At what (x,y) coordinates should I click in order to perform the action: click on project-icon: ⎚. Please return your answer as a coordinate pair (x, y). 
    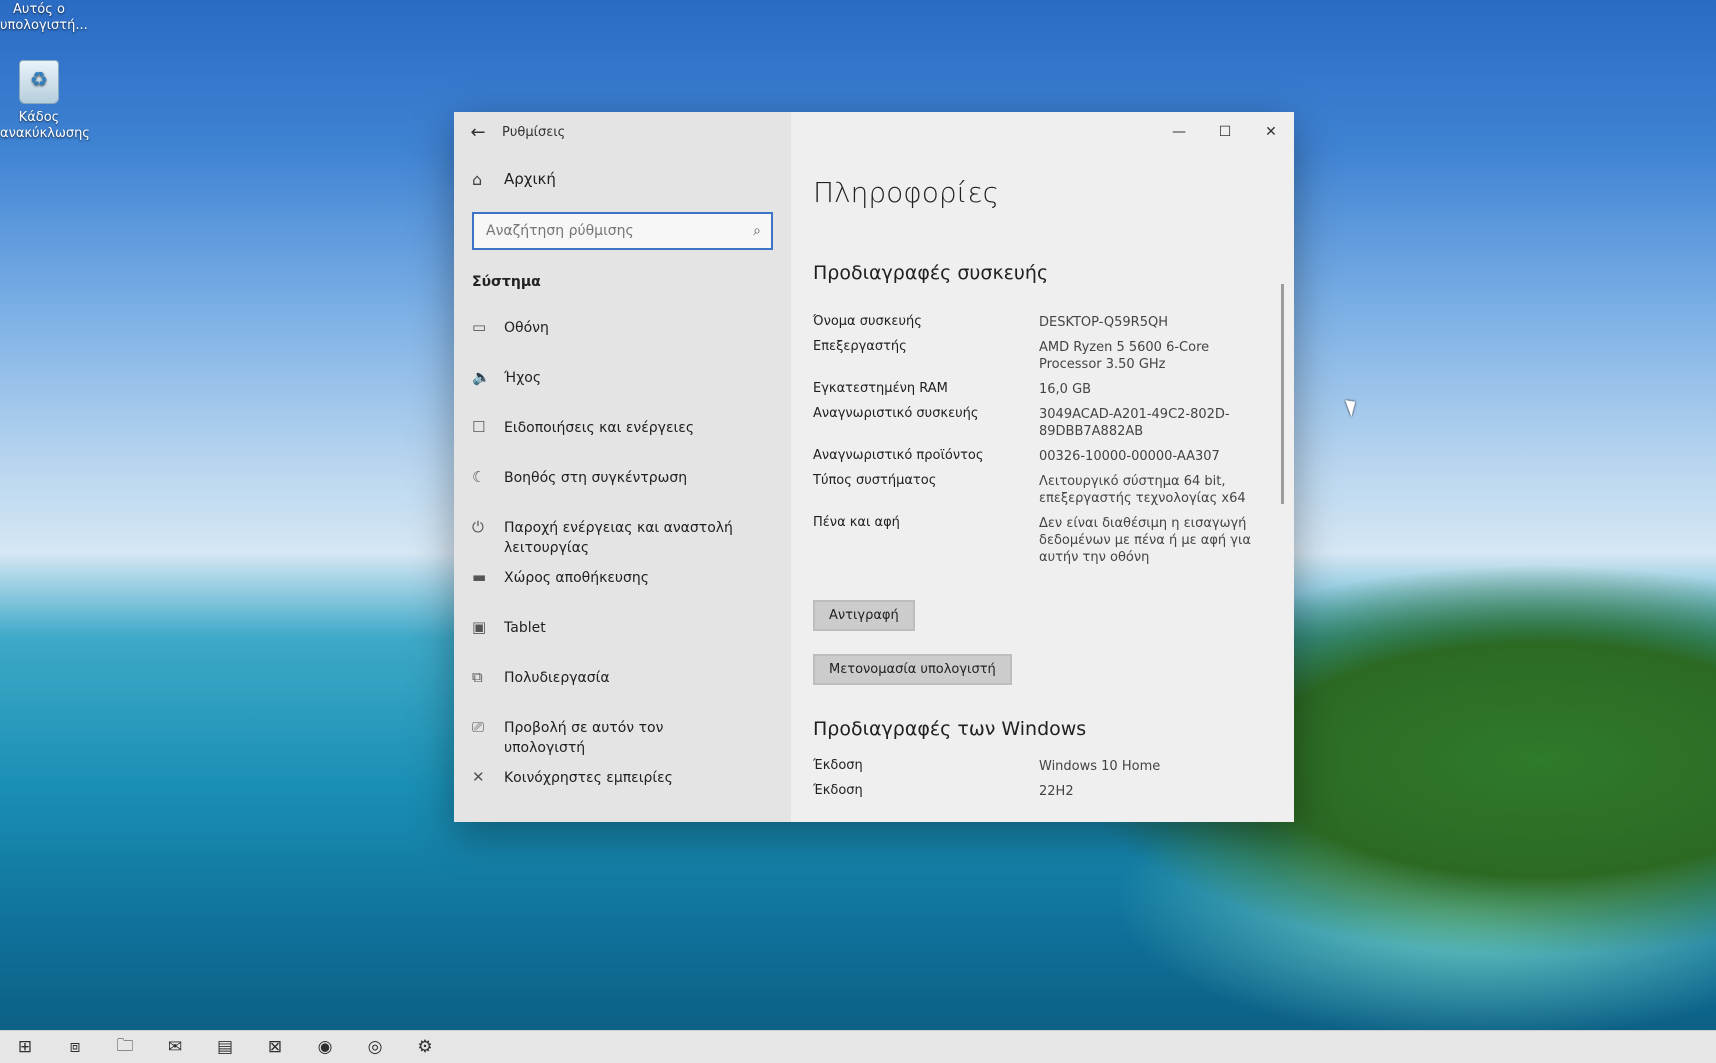
    Looking at the image, I should click on (478, 727).